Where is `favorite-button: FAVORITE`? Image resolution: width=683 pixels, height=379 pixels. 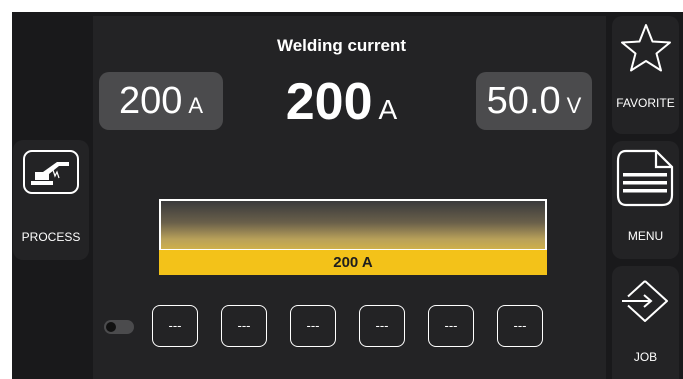 favorite-button: FAVORITE is located at coordinates (645, 75).